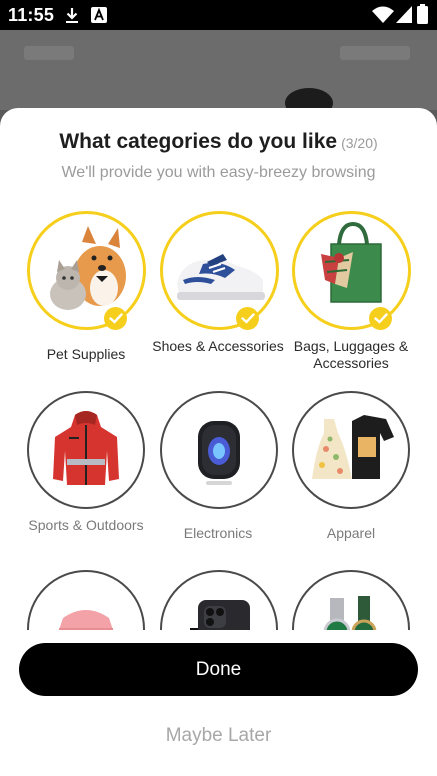 Image resolution: width=437 pixels, height=776 pixels. Describe the element at coordinates (351, 262) in the screenshot. I see `bag-image` at that location.